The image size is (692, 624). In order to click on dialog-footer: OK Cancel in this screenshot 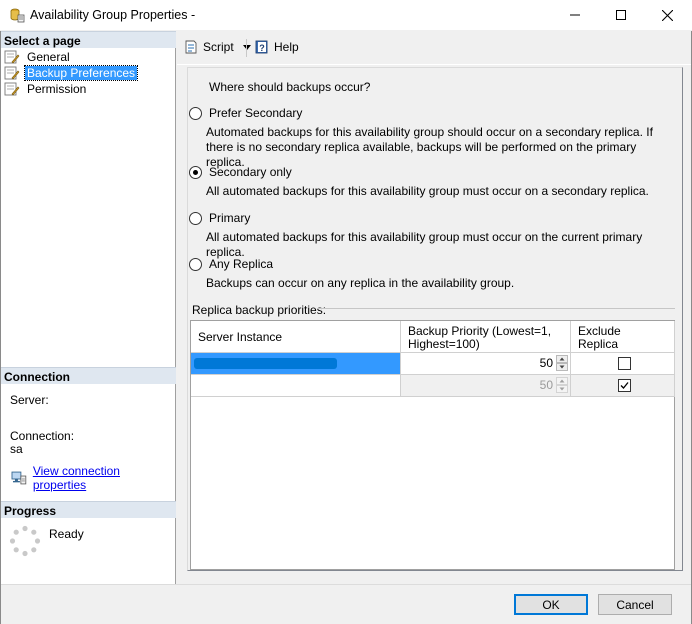, I will do `click(346, 604)`.